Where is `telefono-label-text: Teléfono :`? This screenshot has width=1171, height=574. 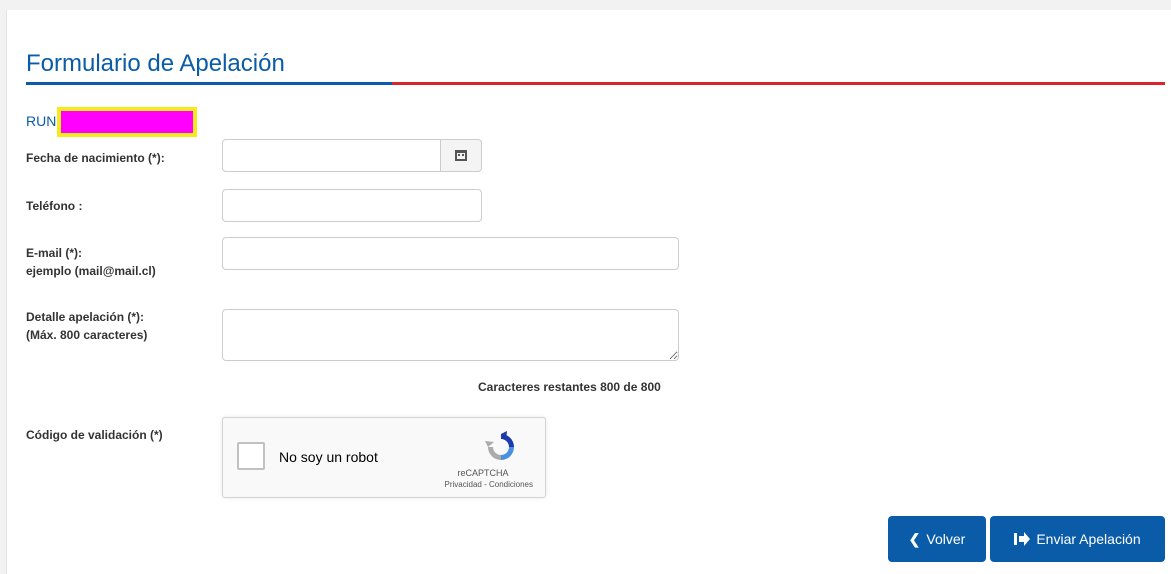
telefono-label-text: Teléfono : is located at coordinates (54, 206).